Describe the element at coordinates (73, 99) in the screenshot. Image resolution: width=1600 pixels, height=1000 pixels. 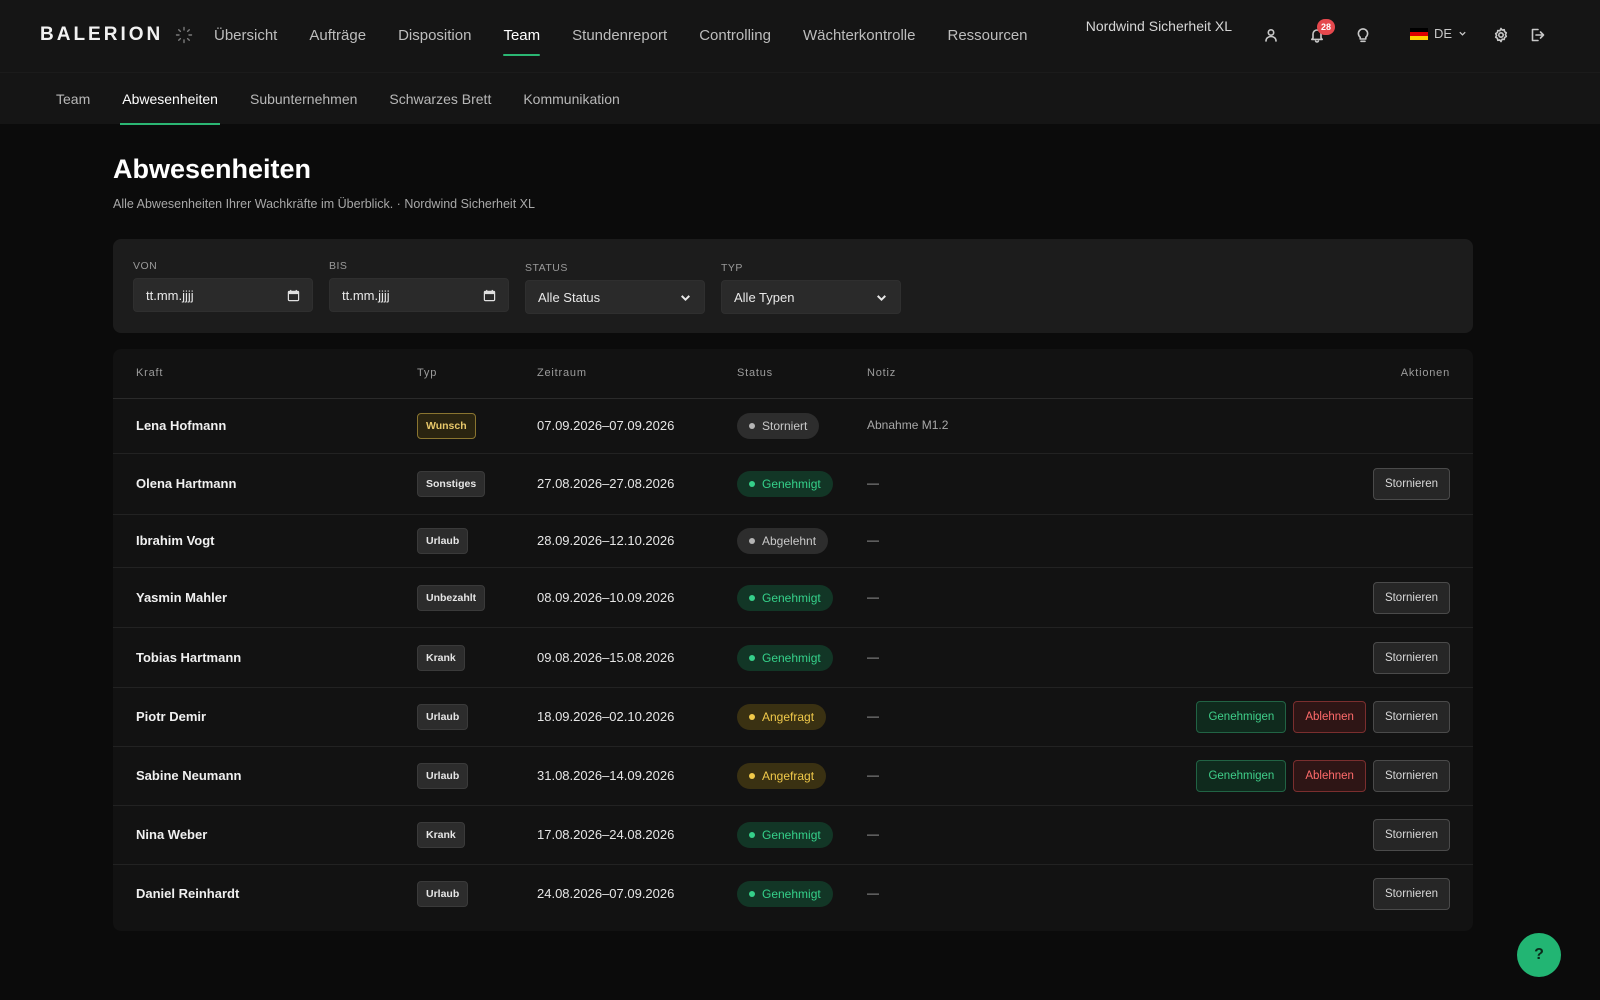
I see `tab-team: Team` at that location.